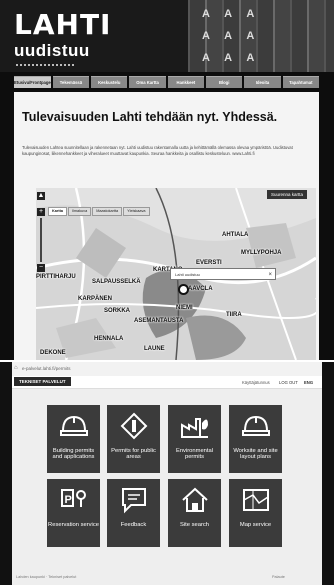  What do you see at coordinates (223, 274) in the screenshot?
I see `map-popup: Lahti uudistuu ×` at bounding box center [223, 274].